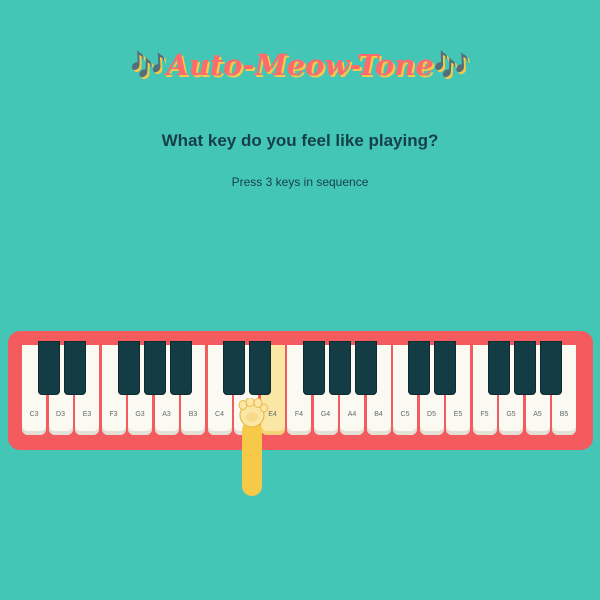  I want to click on key-label: D3, so click(60, 414).